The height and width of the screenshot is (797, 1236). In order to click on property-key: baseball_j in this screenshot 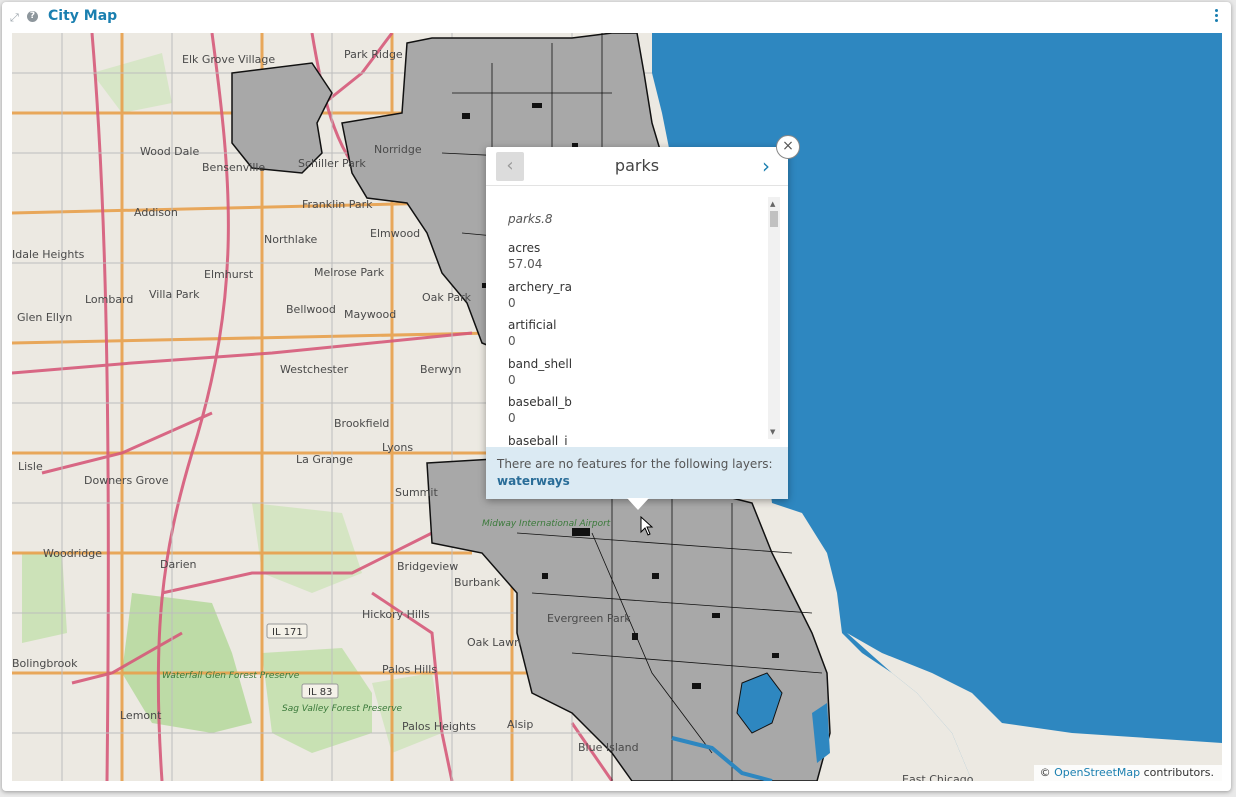, I will do `click(538, 439)`.